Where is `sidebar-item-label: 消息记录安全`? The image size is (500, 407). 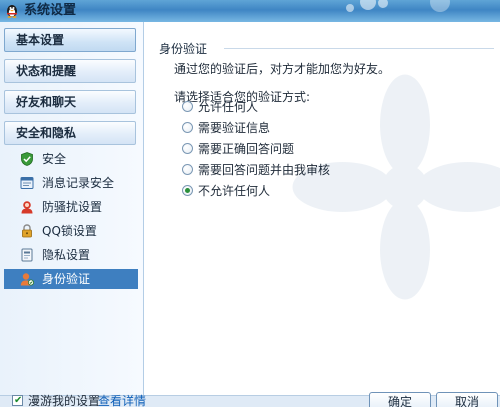 sidebar-item-label: 消息记录安全 is located at coordinates (78, 183).